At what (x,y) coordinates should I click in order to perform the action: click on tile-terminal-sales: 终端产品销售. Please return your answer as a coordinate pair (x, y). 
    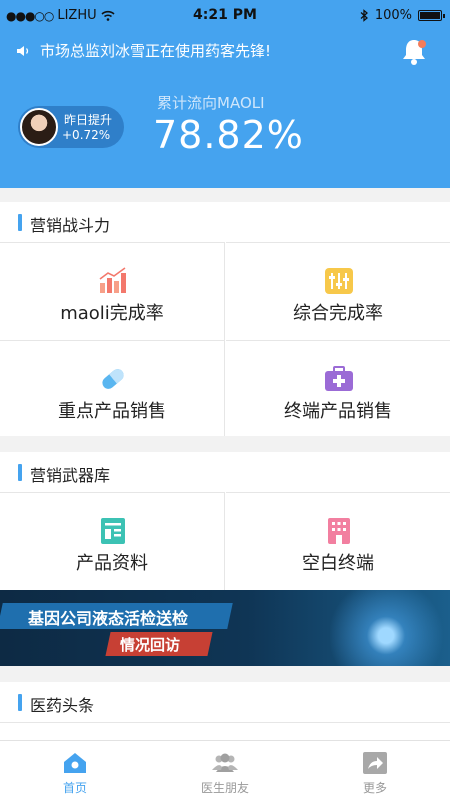
    Looking at the image, I should click on (338, 388).